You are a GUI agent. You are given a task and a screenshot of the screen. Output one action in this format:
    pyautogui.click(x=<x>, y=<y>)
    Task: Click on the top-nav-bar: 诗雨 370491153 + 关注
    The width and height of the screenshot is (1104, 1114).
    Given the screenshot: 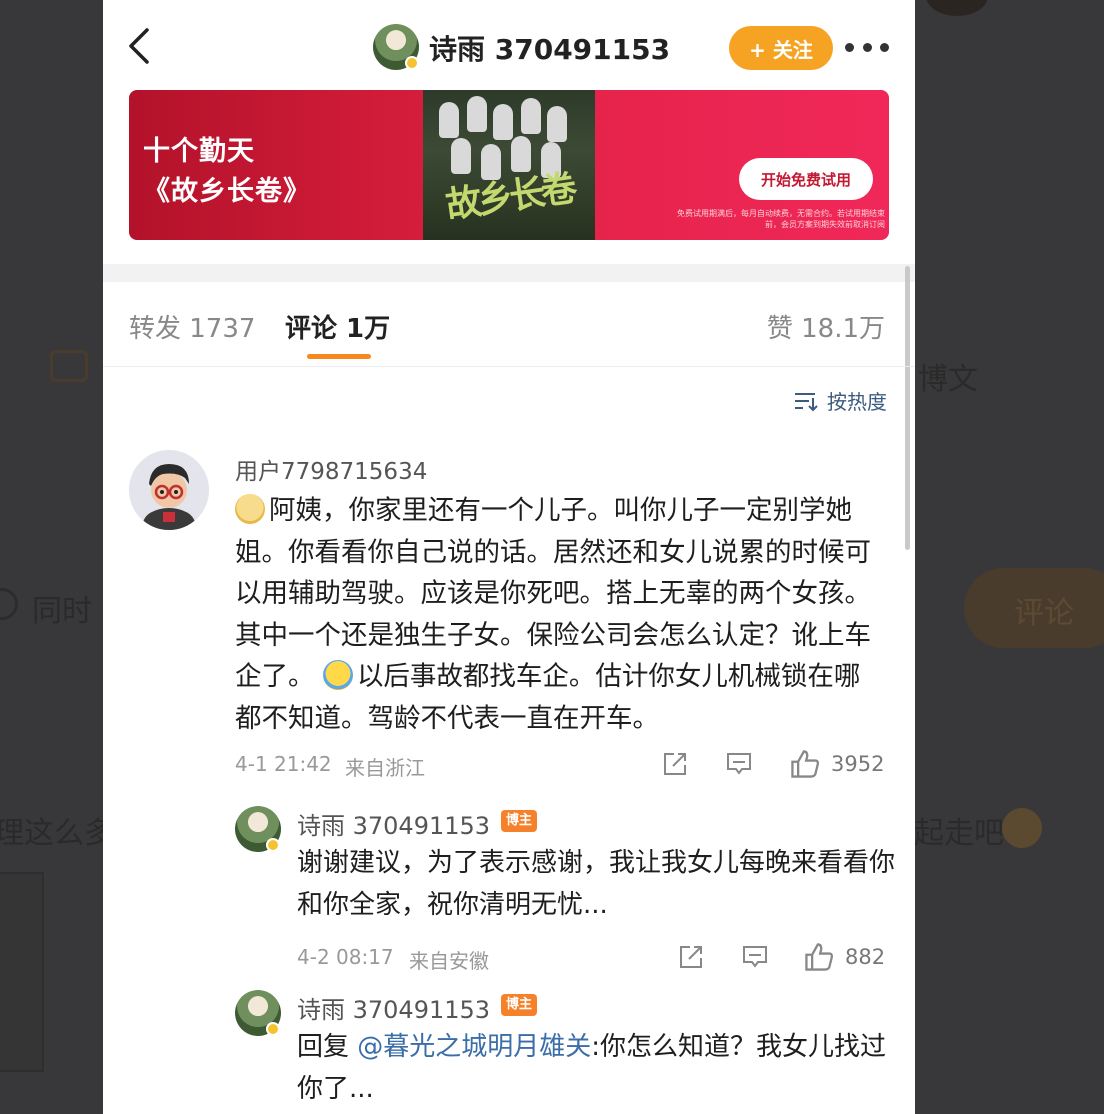 What is the action you would take?
    pyautogui.click(x=509, y=44)
    